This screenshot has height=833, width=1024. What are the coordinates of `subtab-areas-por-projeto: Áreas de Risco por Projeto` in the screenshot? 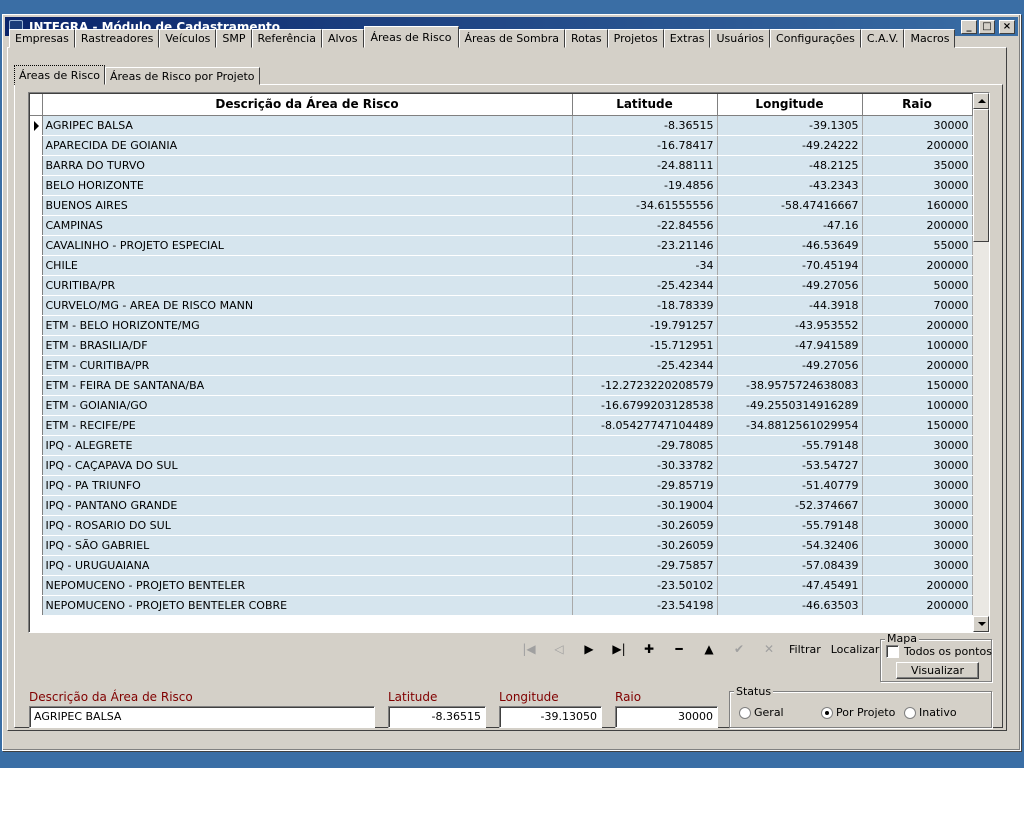 It's located at (182, 76).